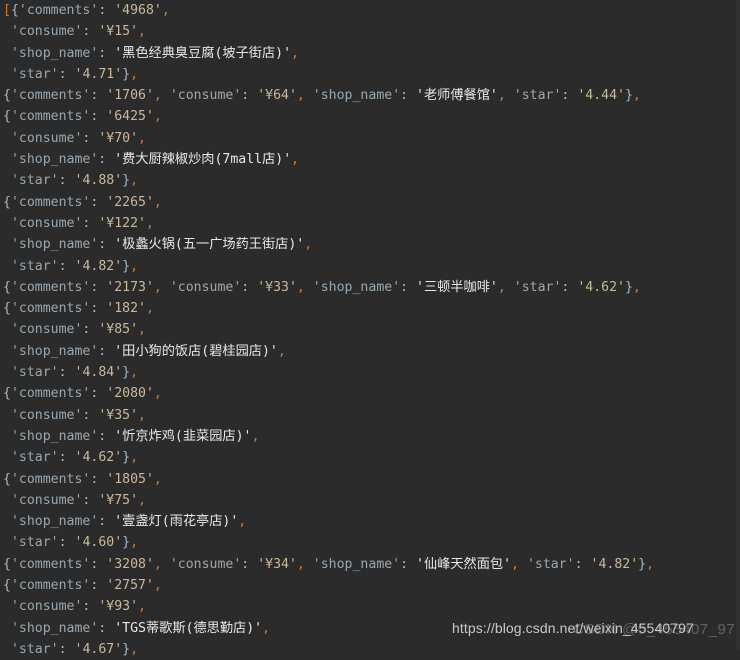 The image size is (740, 660). I want to click on watermark-url: https://blog.csdn.net/weixin_45540797, so click(573, 628).